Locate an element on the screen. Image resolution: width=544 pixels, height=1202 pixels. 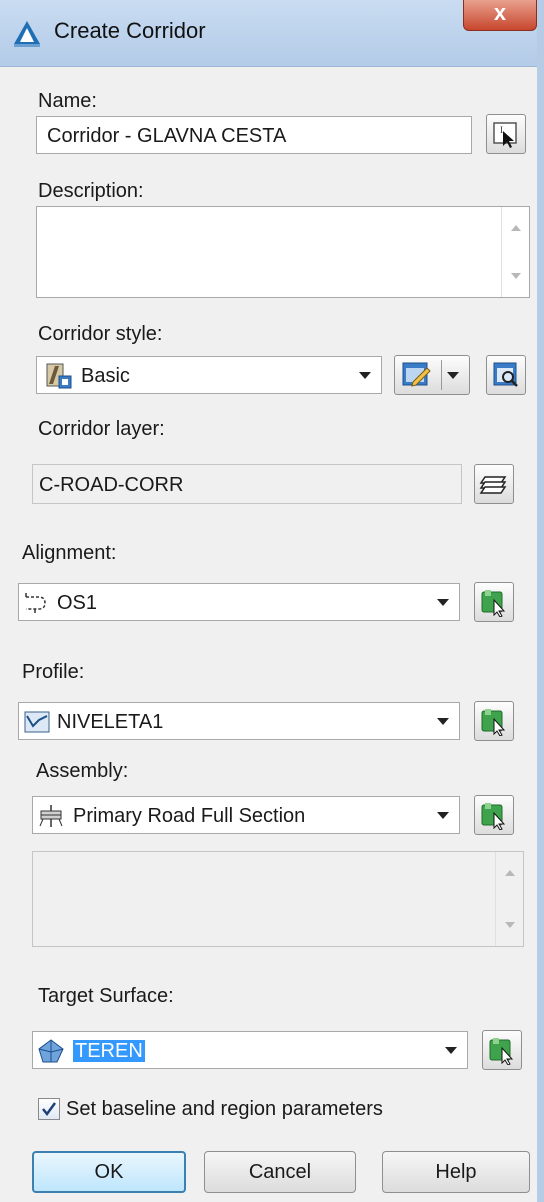
layer-icon is located at coordinates (493, 485).